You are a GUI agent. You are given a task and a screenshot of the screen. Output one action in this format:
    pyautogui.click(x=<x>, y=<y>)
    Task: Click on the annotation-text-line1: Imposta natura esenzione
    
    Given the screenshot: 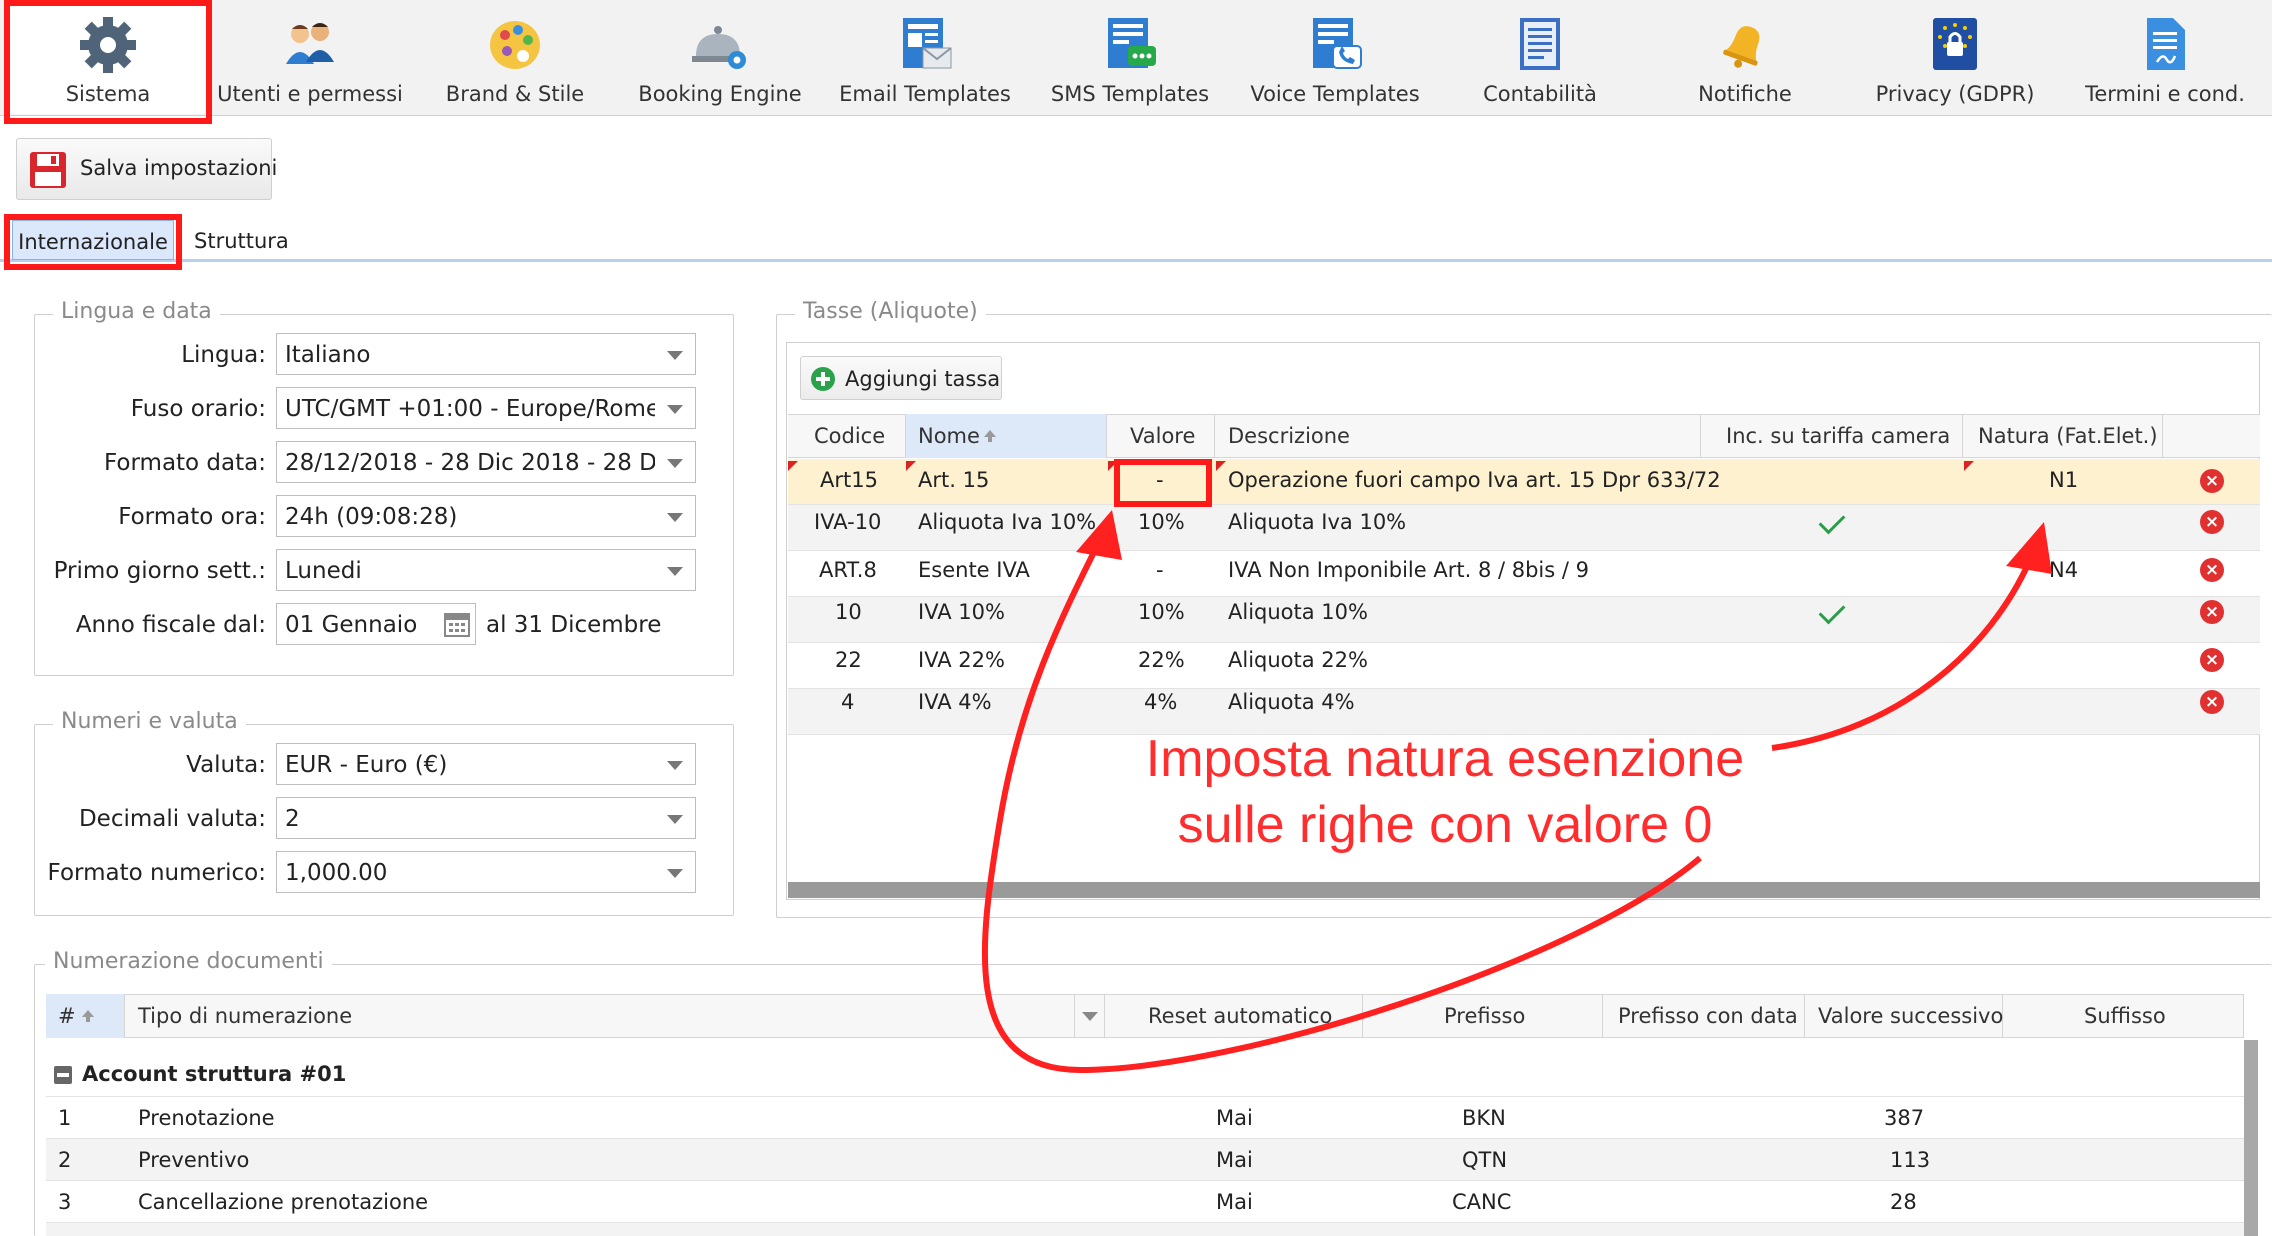 What is the action you would take?
    pyautogui.click(x=1445, y=759)
    